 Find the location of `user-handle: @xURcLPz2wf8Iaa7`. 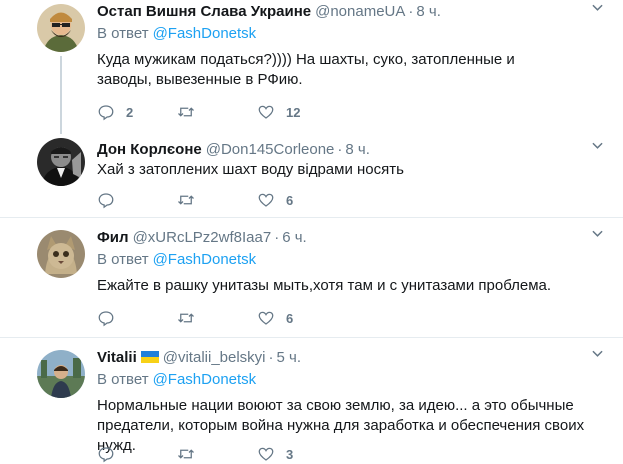

user-handle: @xURcLPz2wf8Iaa7 is located at coordinates (202, 237).